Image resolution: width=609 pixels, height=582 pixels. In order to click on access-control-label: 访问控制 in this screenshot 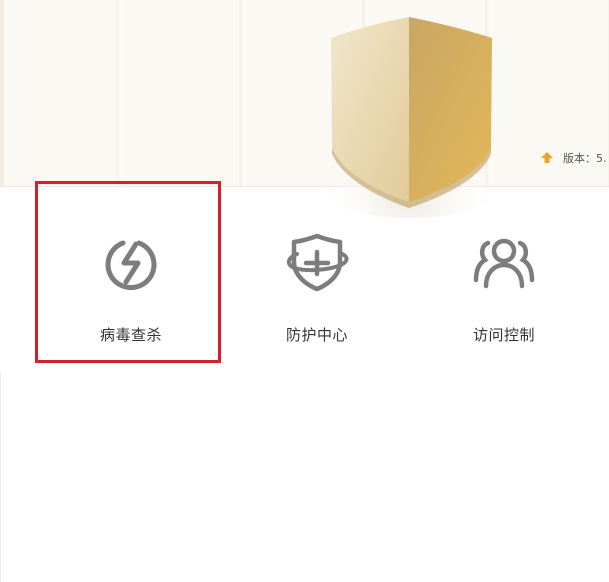, I will do `click(503, 335)`.